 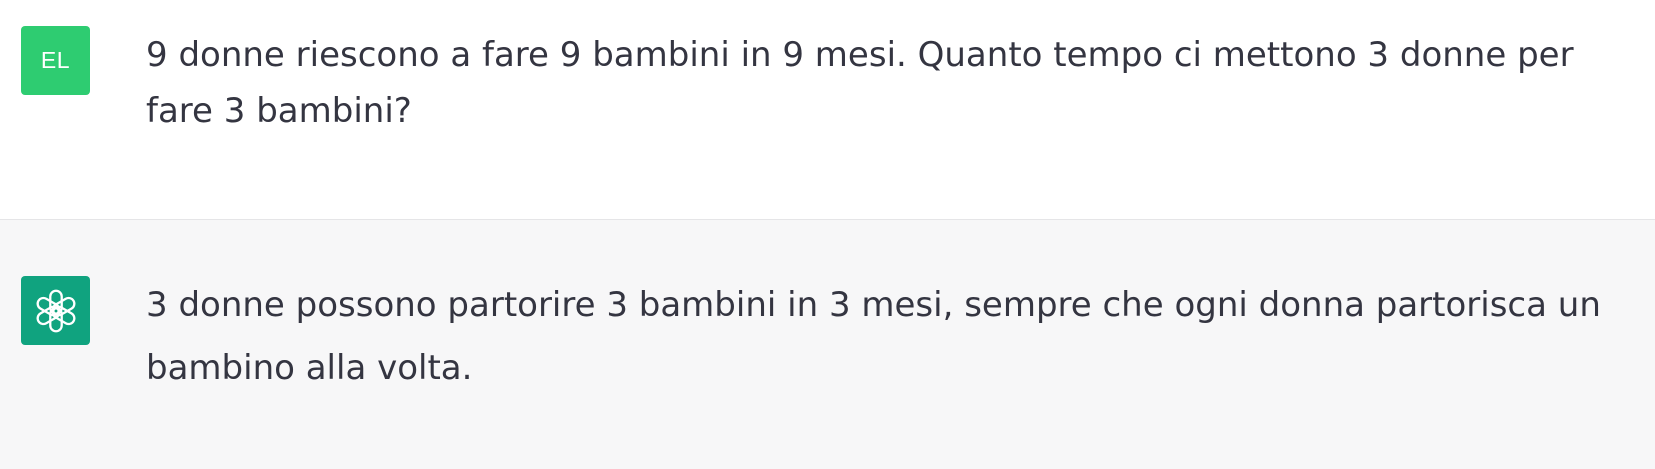 I want to click on openai-logo-icon, so click(x=56, y=311).